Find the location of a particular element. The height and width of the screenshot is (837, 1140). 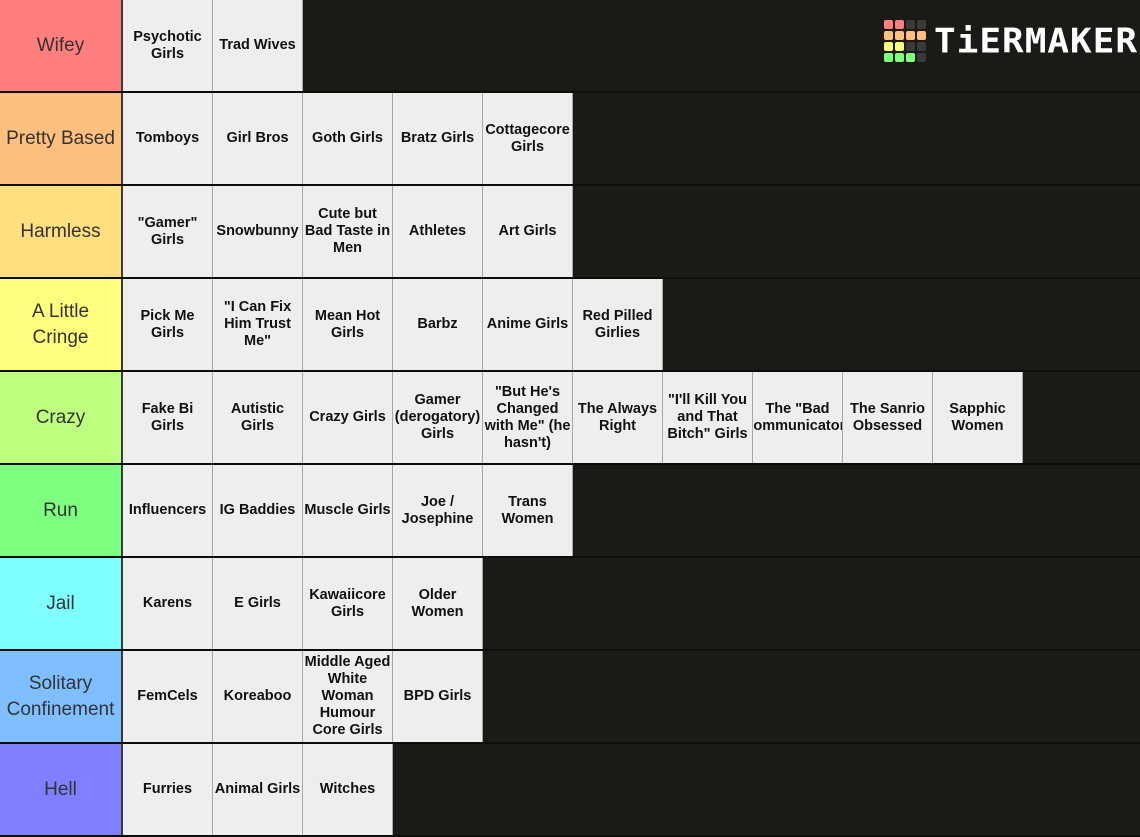

tier-item-card: Bratz Girls is located at coordinates (438, 138).